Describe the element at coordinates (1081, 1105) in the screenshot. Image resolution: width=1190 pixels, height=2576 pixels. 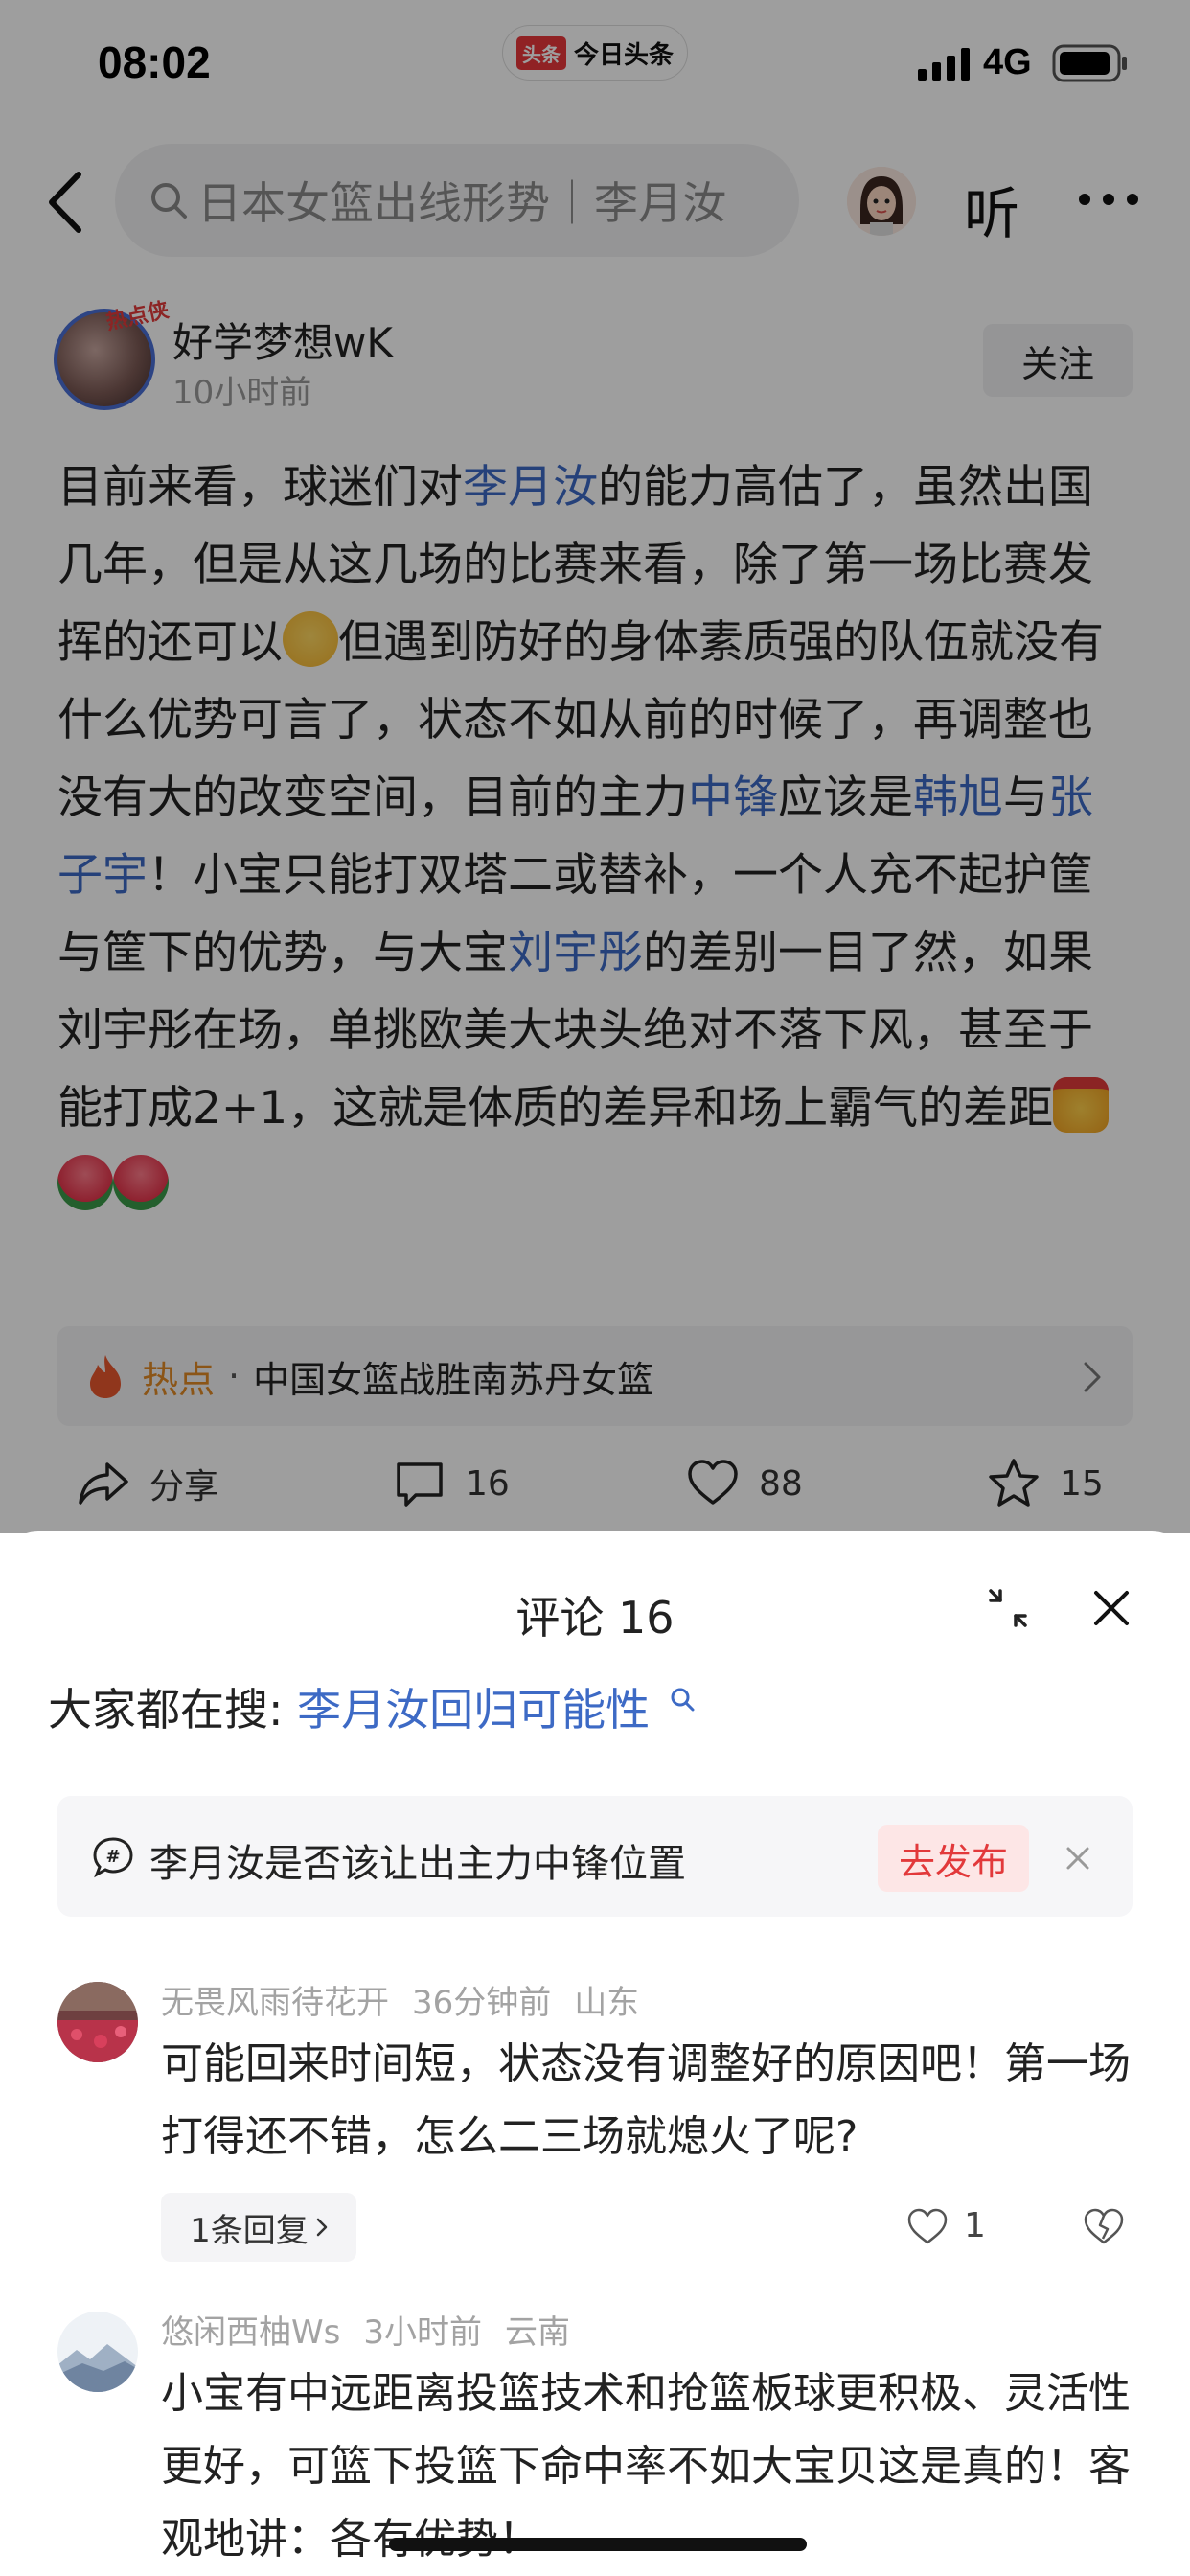
I see `angry-emoji-icon` at that location.